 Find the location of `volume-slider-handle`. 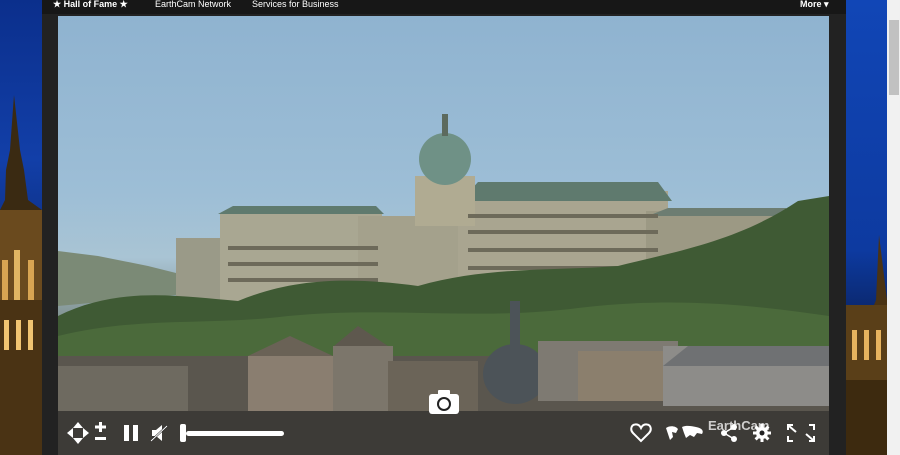

volume-slider-handle is located at coordinates (183, 433).